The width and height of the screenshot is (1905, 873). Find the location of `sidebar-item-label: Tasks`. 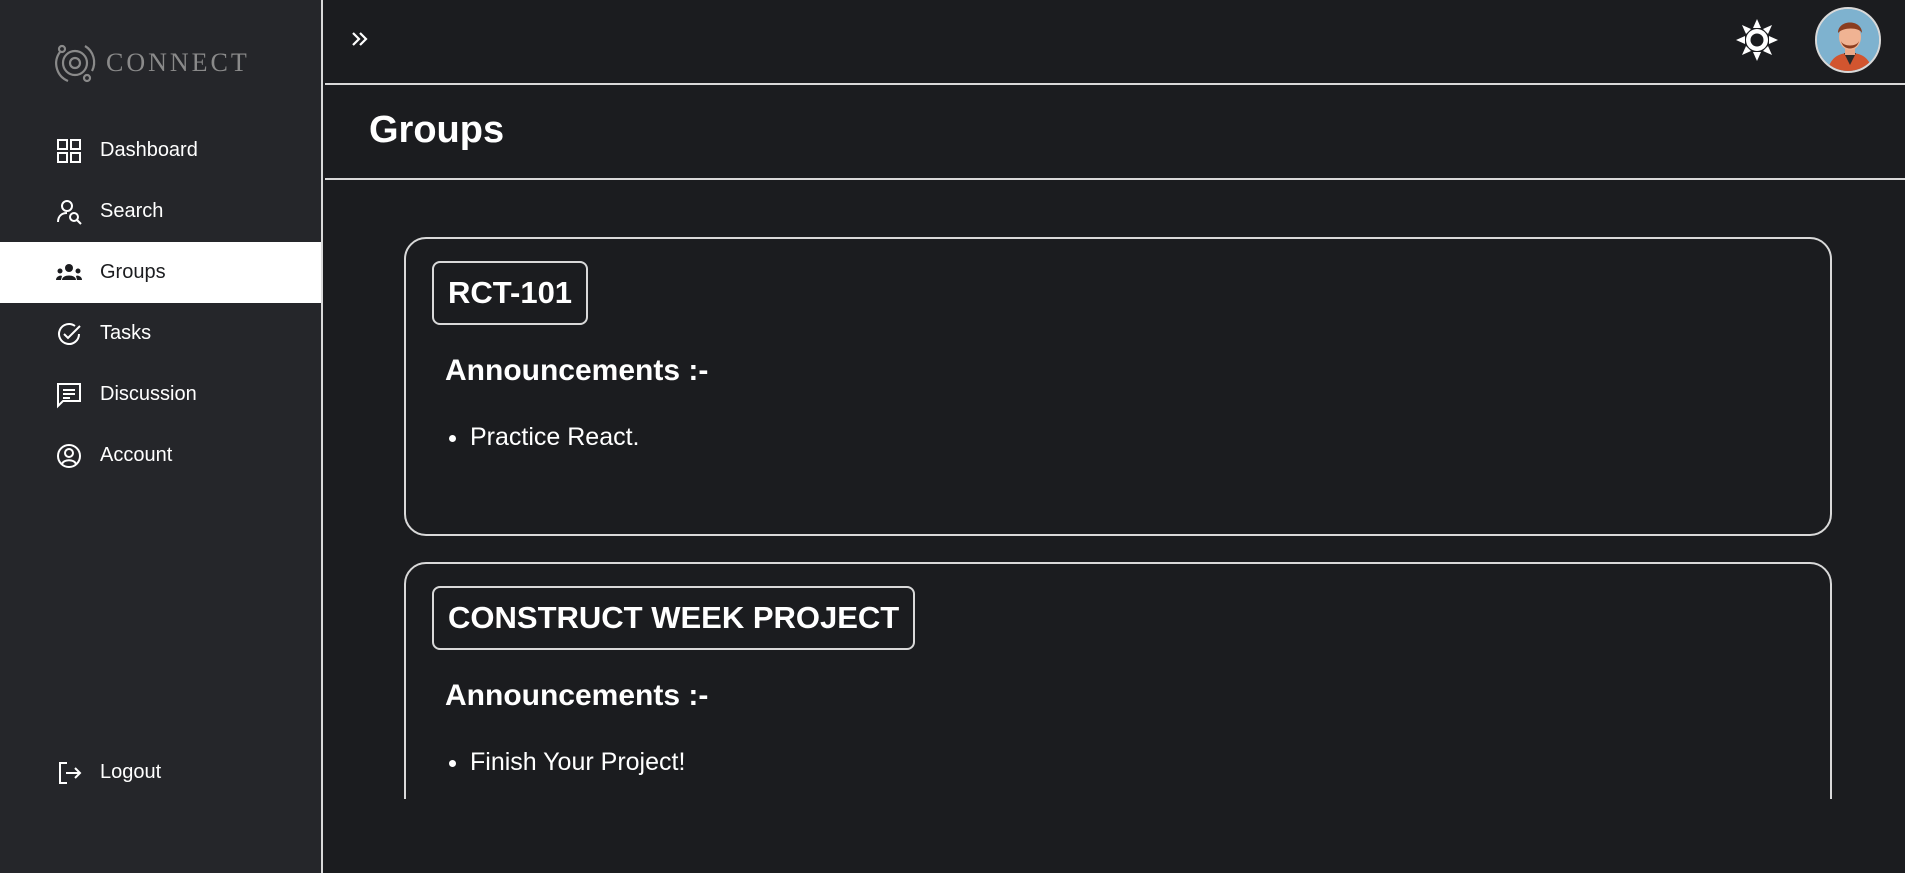

sidebar-item-label: Tasks is located at coordinates (126, 333).